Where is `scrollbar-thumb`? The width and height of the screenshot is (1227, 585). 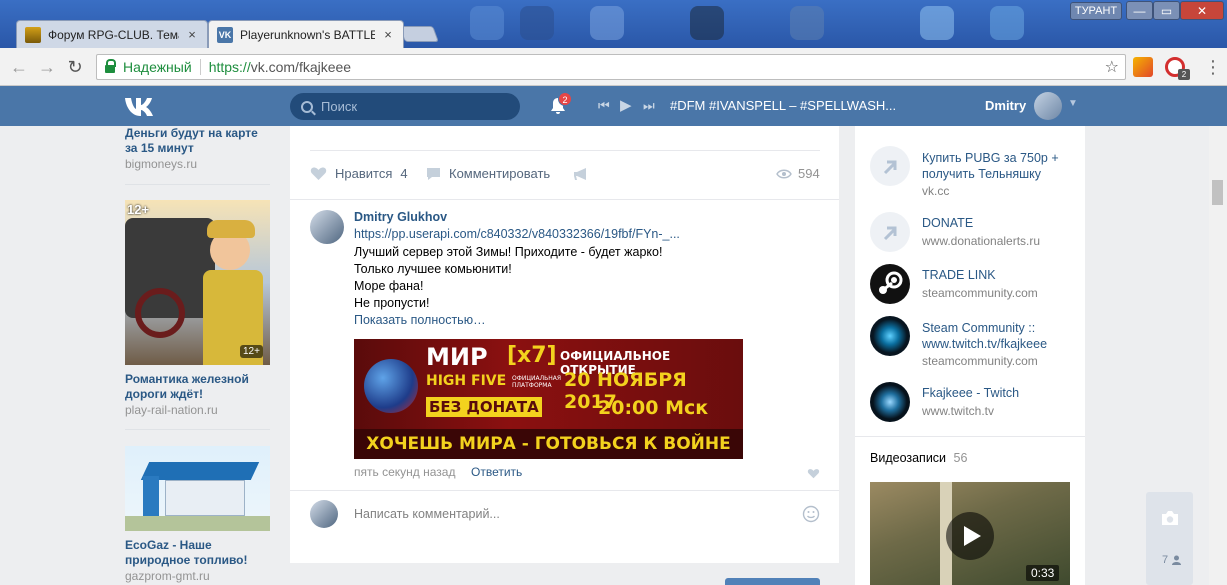 scrollbar-thumb is located at coordinates (1217, 192).